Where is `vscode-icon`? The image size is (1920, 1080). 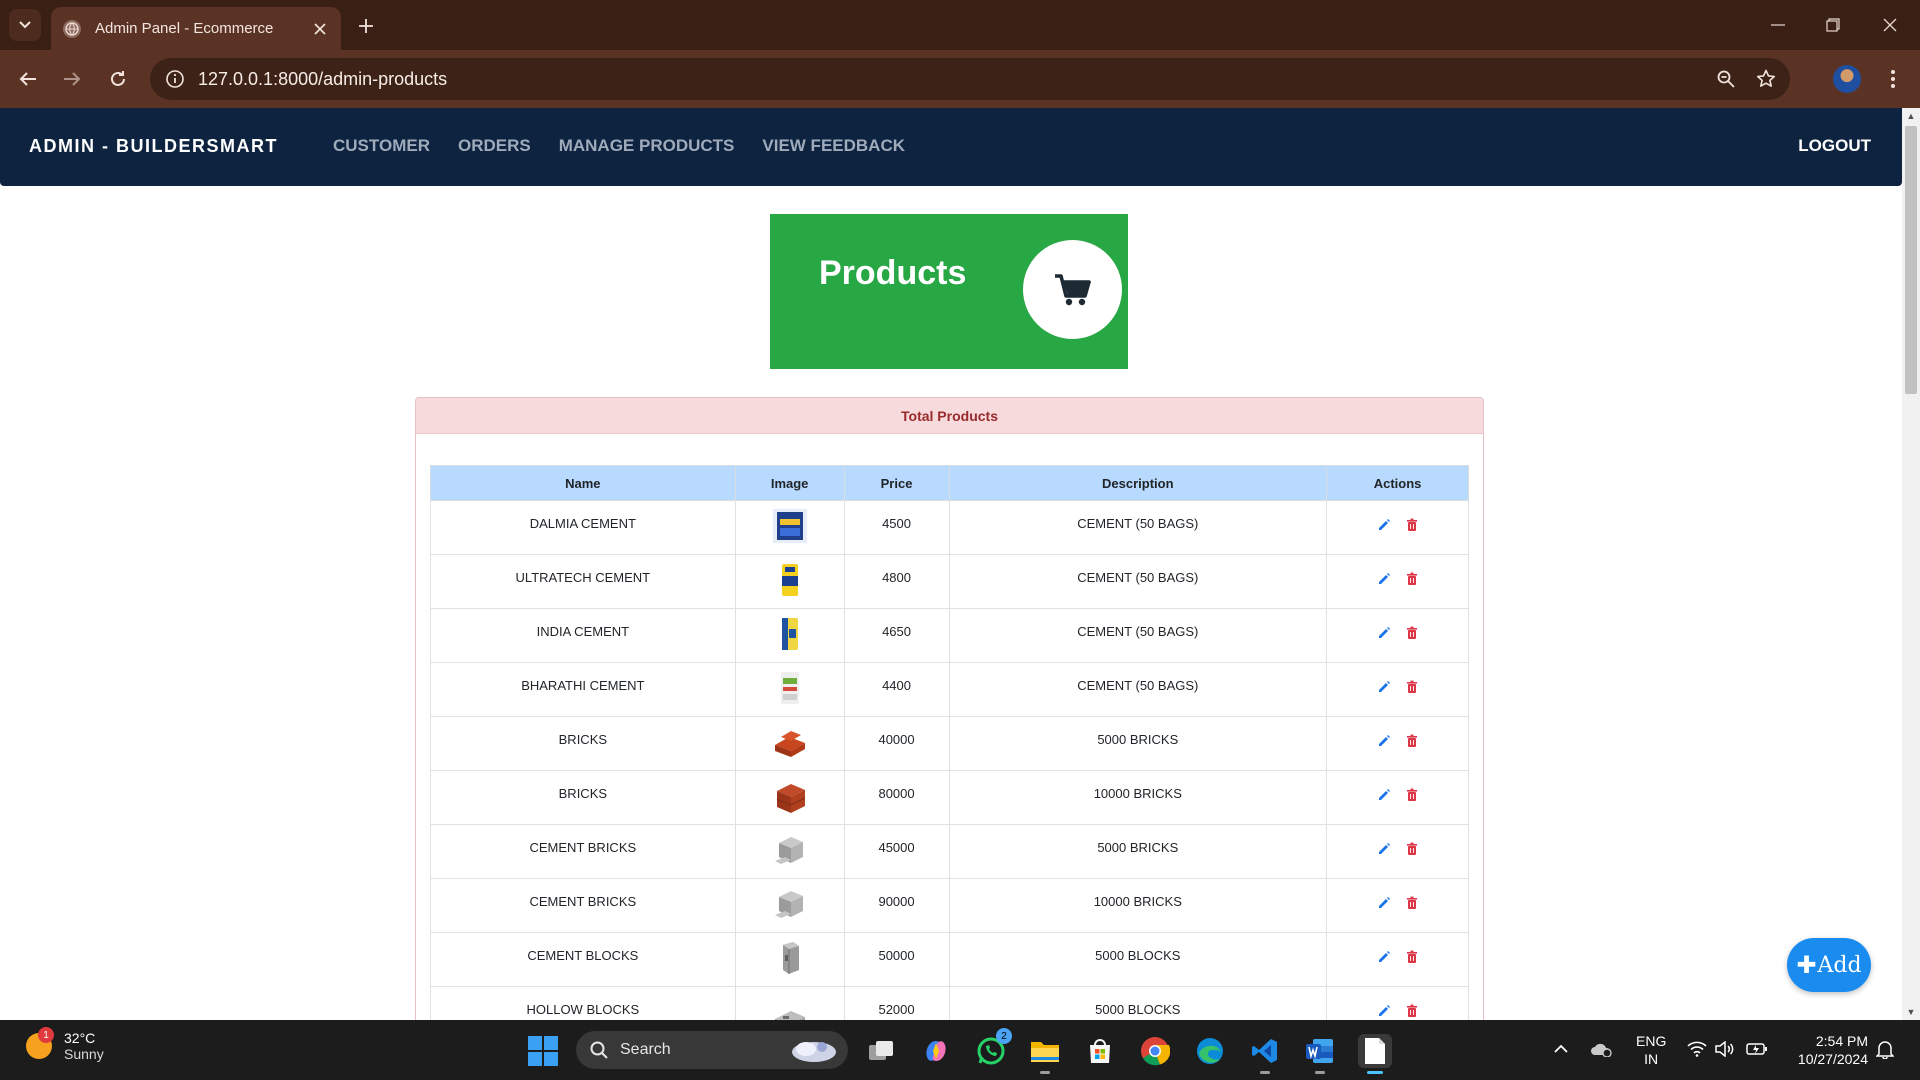
vscode-icon is located at coordinates (1265, 1054).